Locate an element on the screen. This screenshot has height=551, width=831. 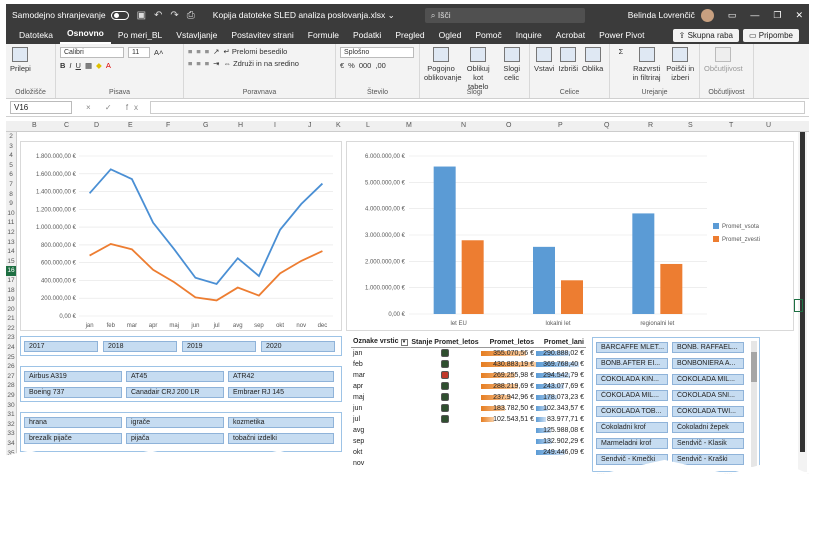
undo-icon: ↶ is located at coordinates (158, 15).